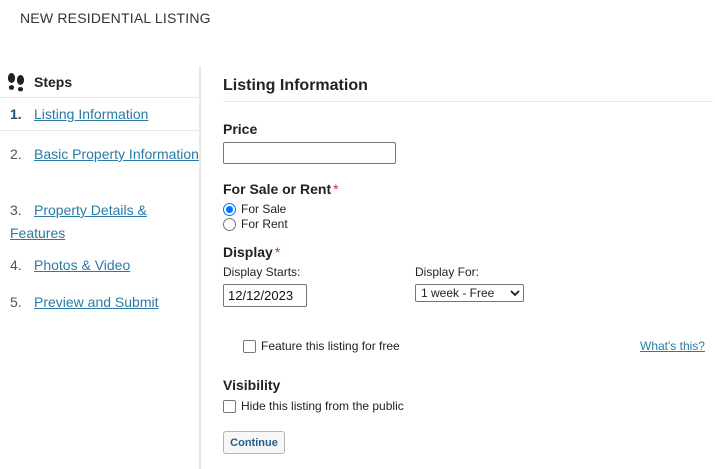 The height and width of the screenshot is (469, 715). What do you see at coordinates (322, 406) in the screenshot?
I see `hide-listing-label: Hide this listing from the public` at bounding box center [322, 406].